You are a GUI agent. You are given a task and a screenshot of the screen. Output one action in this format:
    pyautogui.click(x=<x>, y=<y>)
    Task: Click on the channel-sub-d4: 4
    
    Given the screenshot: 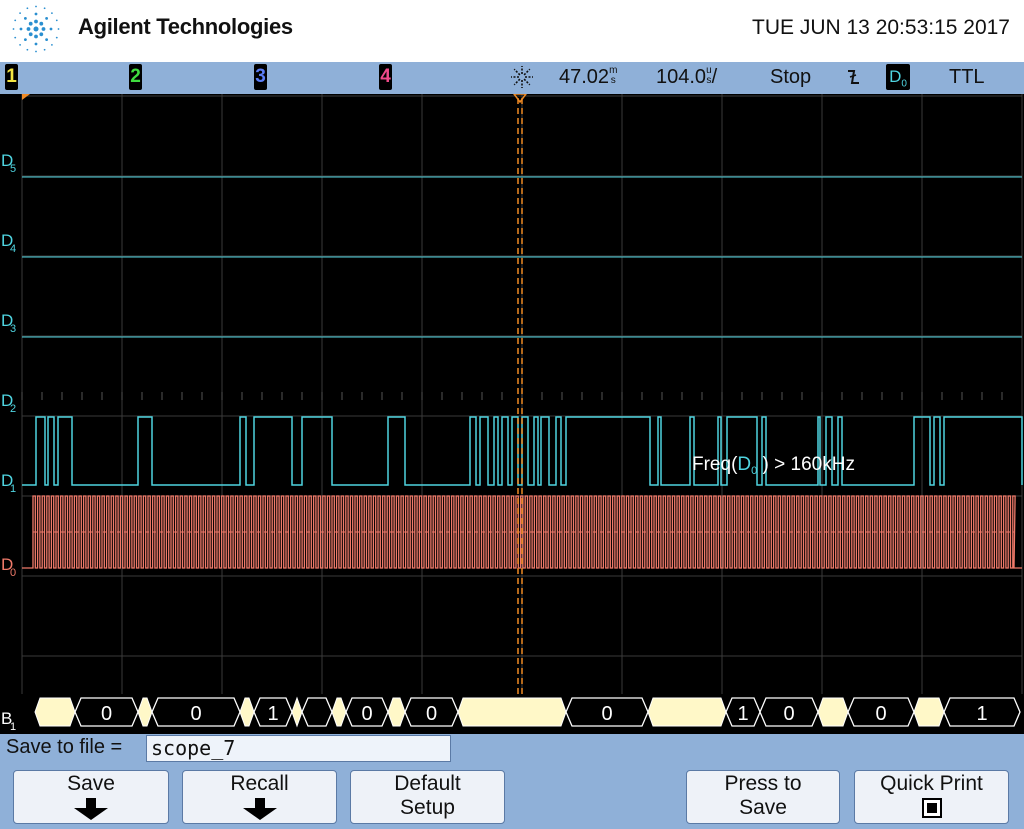 What is the action you would take?
    pyautogui.click(x=13, y=249)
    